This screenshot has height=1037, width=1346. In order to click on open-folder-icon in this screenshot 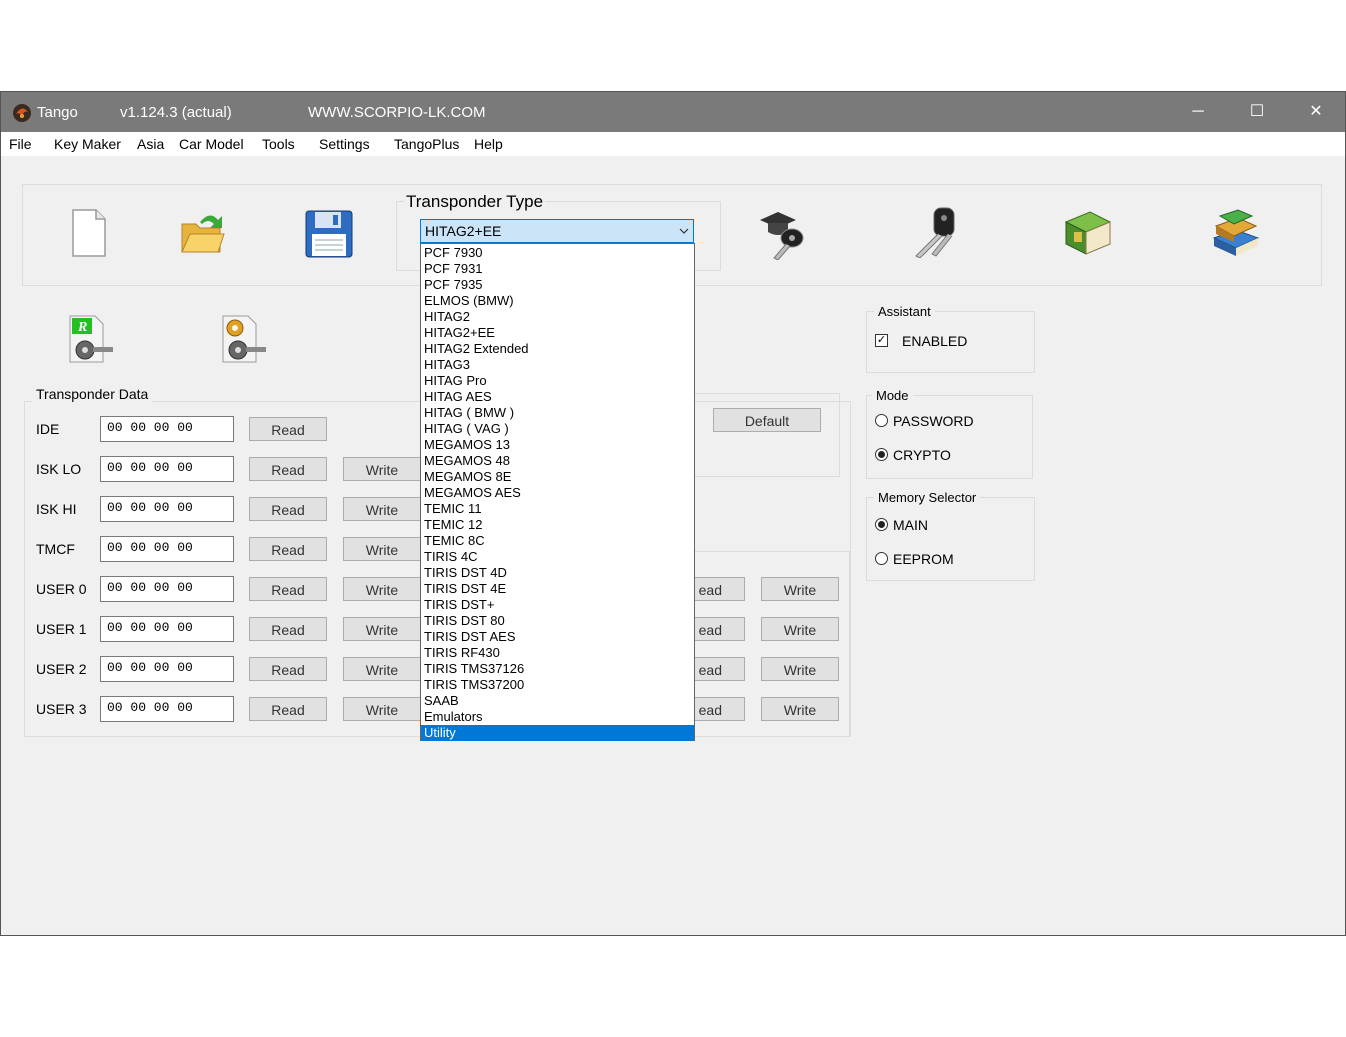, I will do `click(203, 233)`.